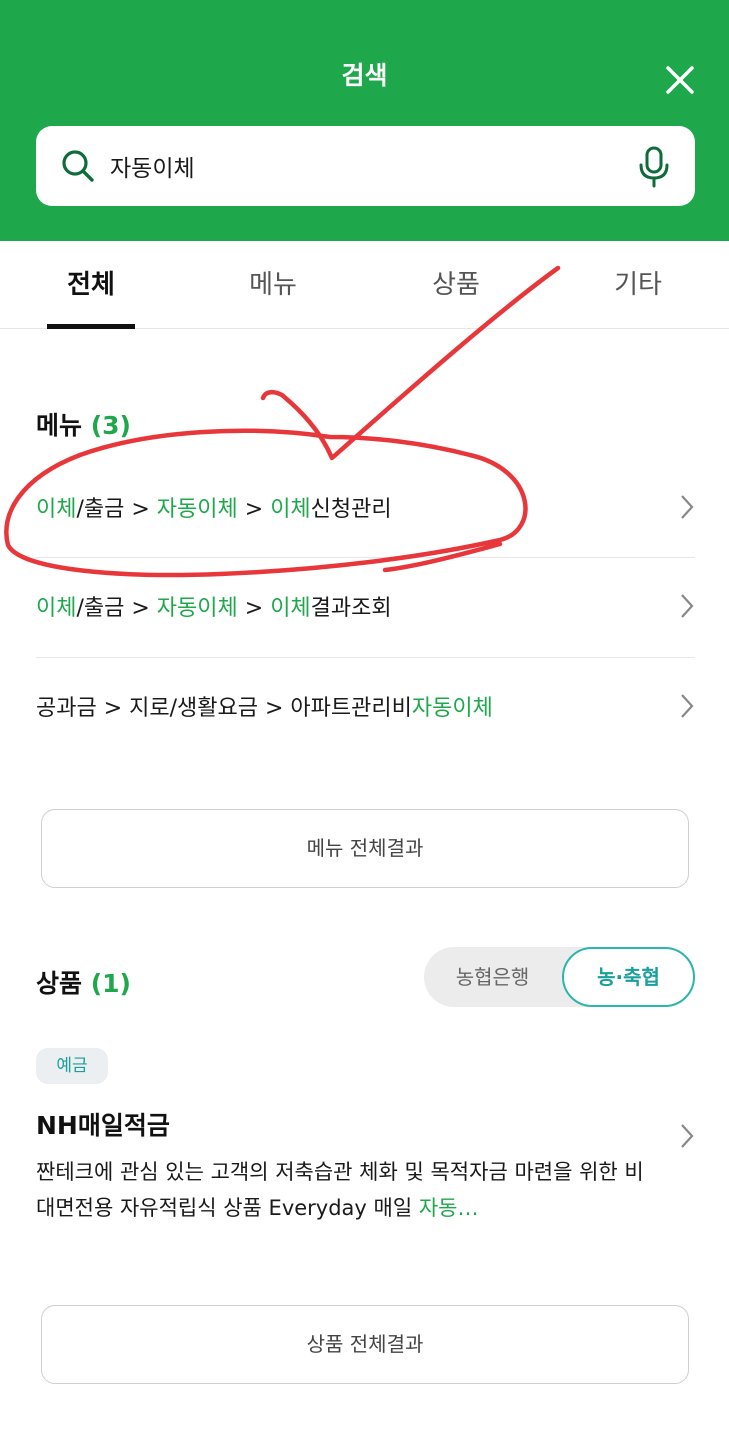 The width and height of the screenshot is (729, 1440). What do you see at coordinates (351, 509) in the screenshot?
I see `path-text: 신청관리` at bounding box center [351, 509].